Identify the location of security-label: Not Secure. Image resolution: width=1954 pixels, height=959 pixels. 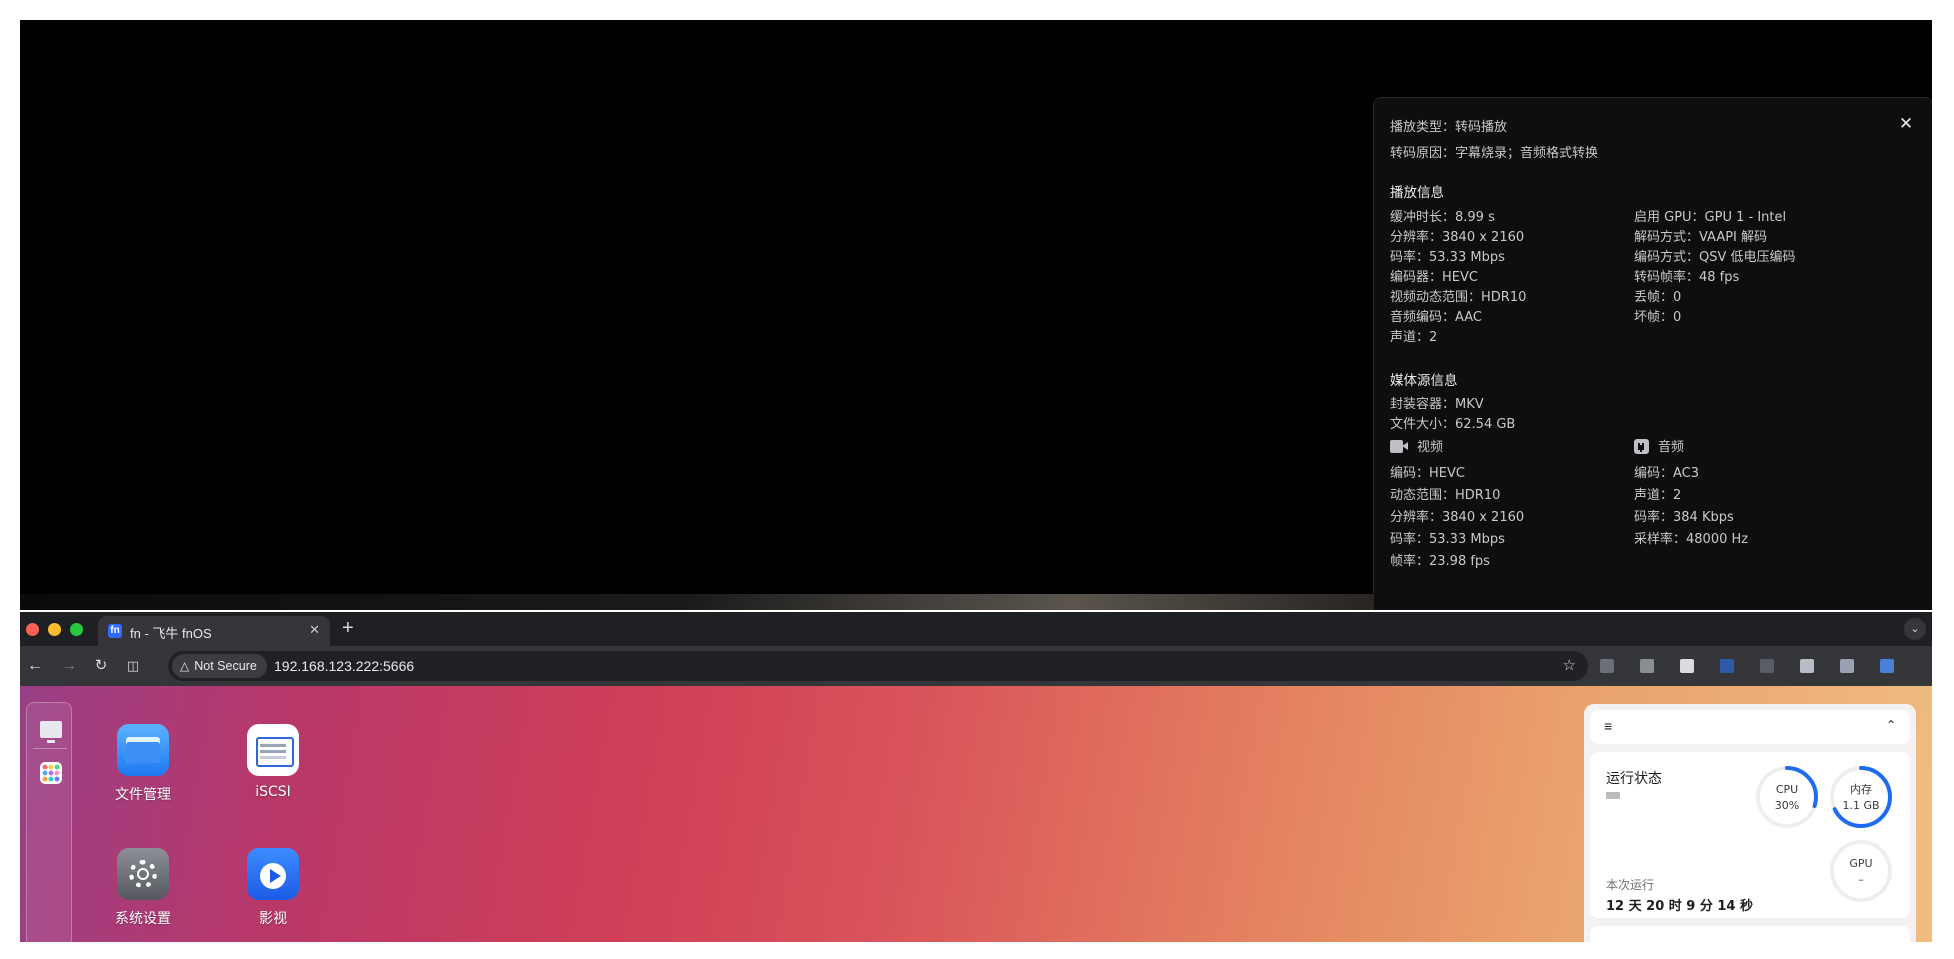
(225, 666).